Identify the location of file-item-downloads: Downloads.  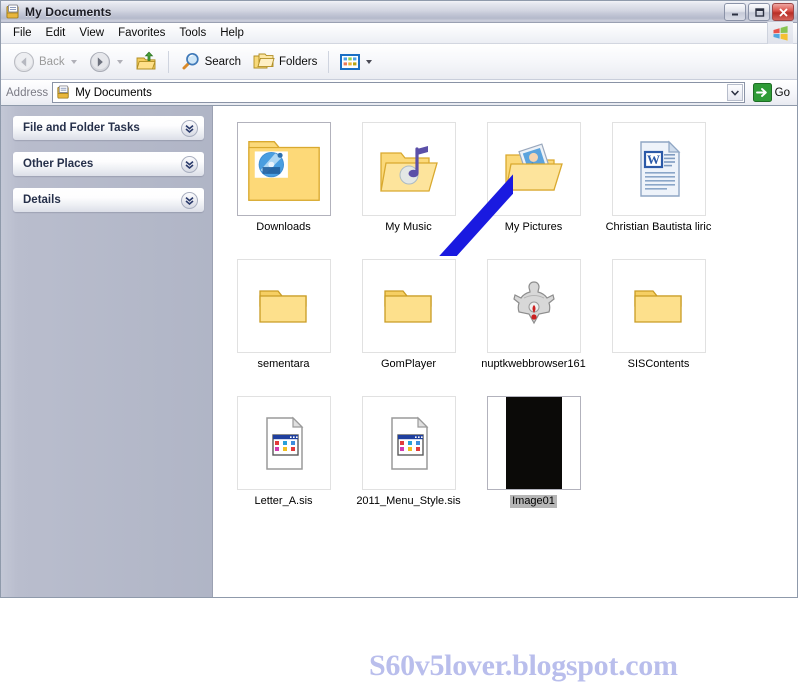
(283, 186).